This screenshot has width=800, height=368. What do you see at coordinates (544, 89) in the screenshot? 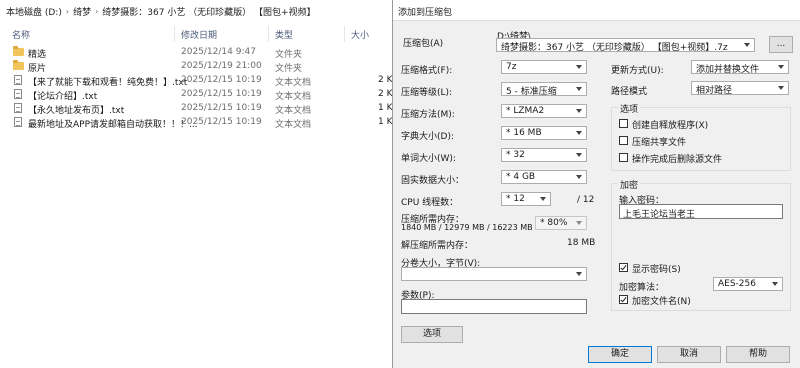
I see `level-select: 5 - 标准压缩` at bounding box center [544, 89].